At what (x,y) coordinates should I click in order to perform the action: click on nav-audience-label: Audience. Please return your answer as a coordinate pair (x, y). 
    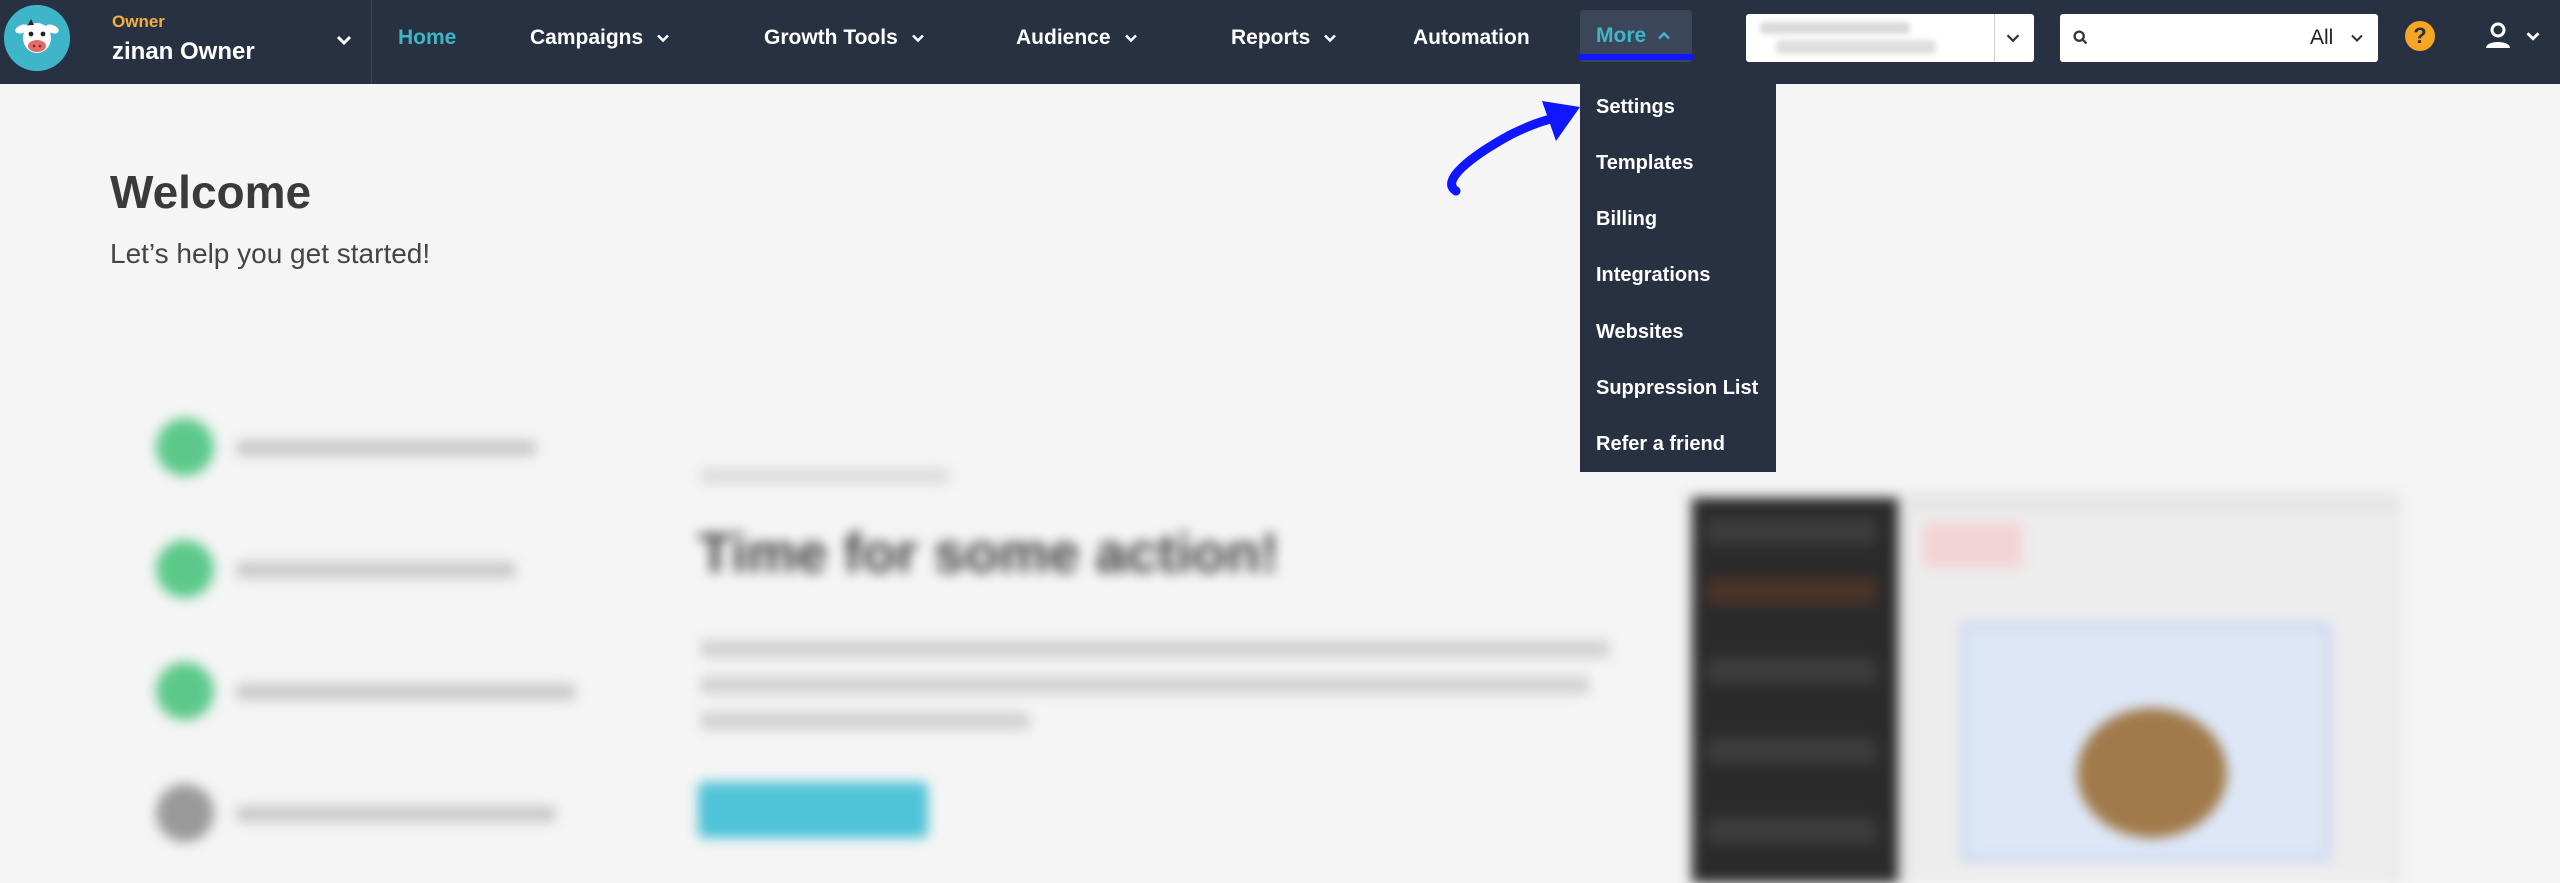
    Looking at the image, I should click on (1063, 37).